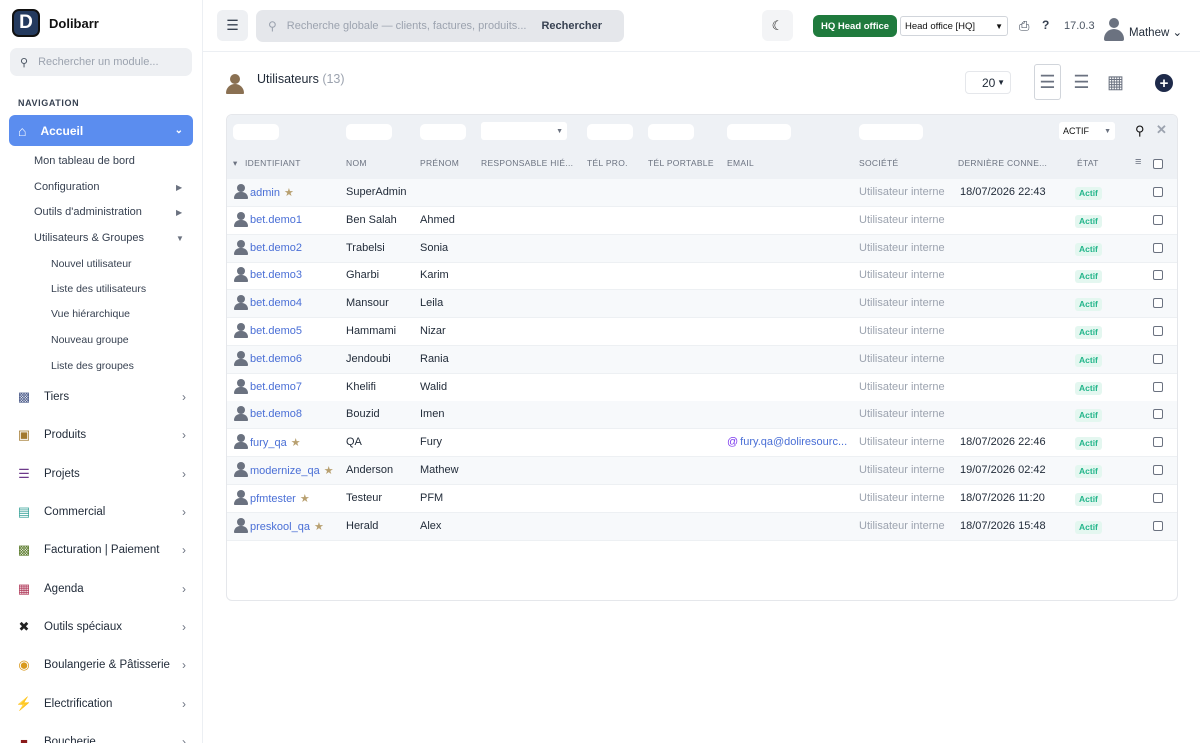 Image resolution: width=1200 pixels, height=743 pixels. Describe the element at coordinates (102, 549) in the screenshot. I see `sidebar-module-4: ▩ Facturation | Paiement ›` at that location.